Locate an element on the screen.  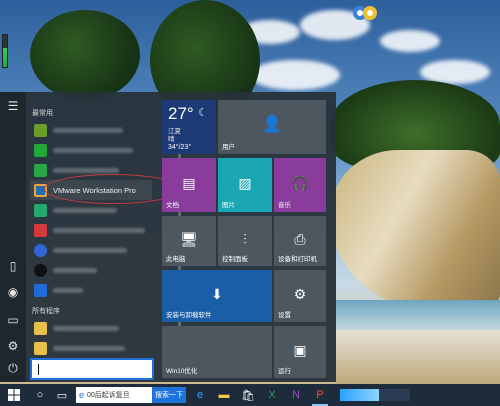
tree is located at coordinates (85, 55).